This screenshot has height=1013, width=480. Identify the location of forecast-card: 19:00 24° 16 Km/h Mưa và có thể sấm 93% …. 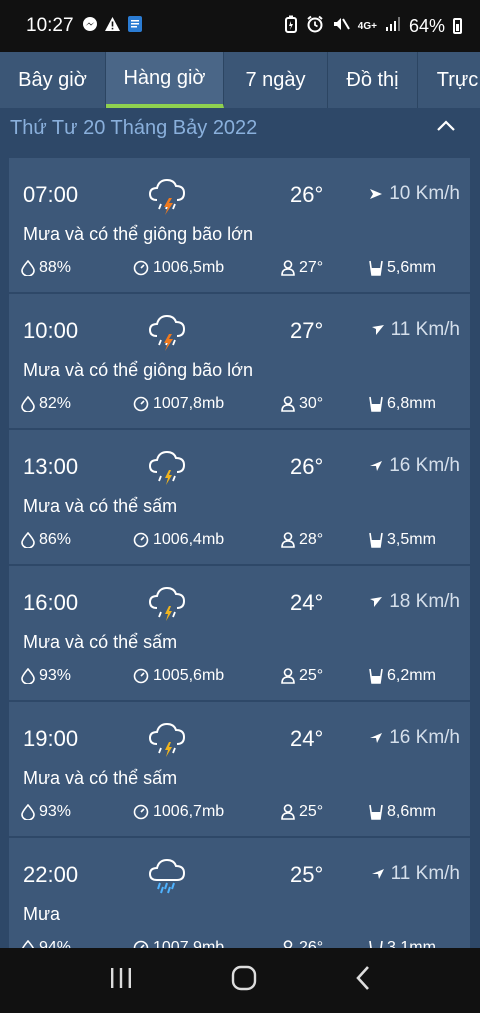
(239, 769).